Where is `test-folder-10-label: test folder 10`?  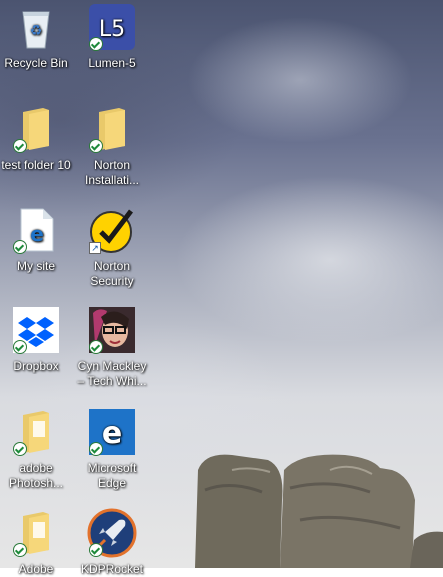 test-folder-10-label: test folder 10 is located at coordinates (36, 165).